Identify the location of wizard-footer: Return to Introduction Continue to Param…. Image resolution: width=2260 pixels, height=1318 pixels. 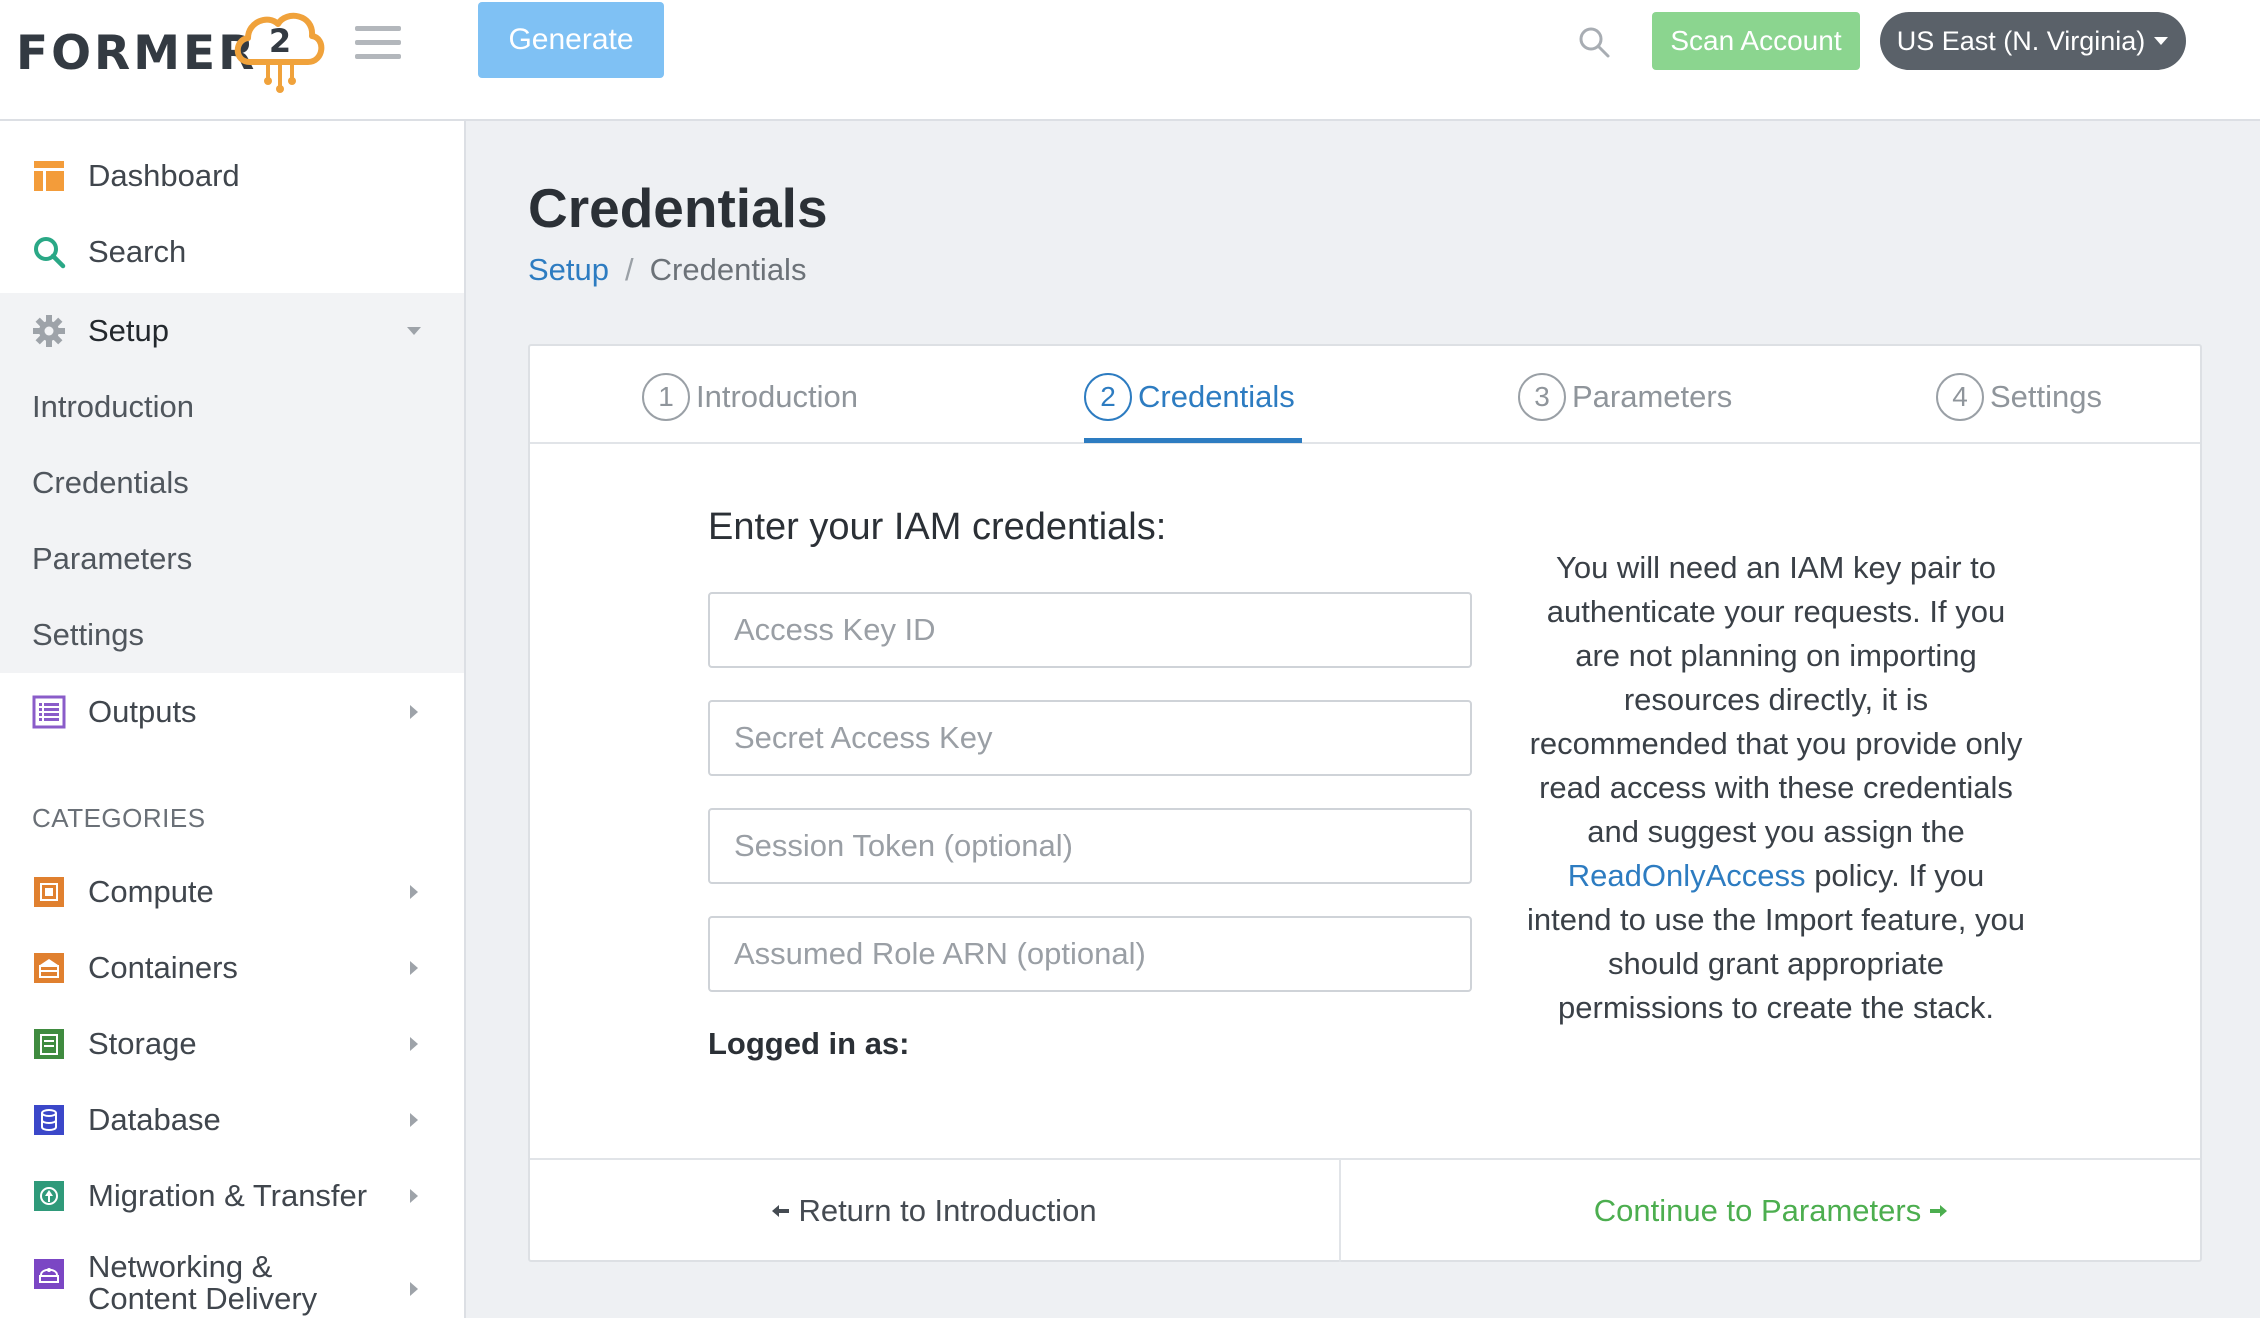
(1365, 1210).